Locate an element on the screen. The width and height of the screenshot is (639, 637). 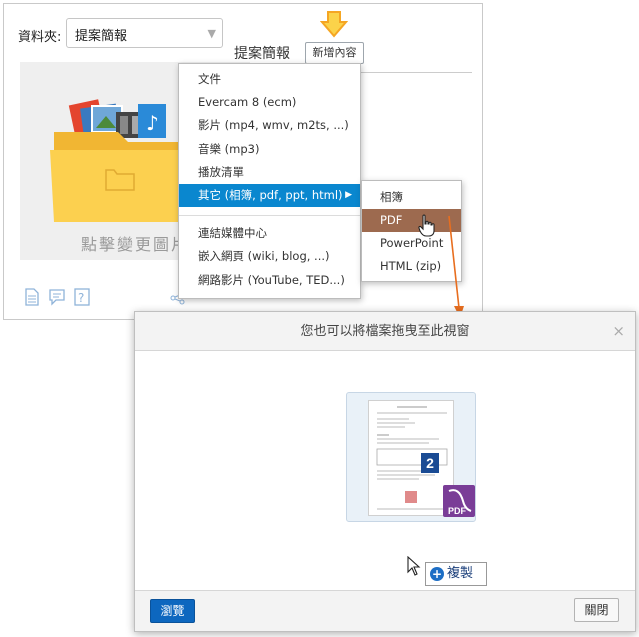
dialog-footer: 瀏覽 關閉 is located at coordinates (385, 610).